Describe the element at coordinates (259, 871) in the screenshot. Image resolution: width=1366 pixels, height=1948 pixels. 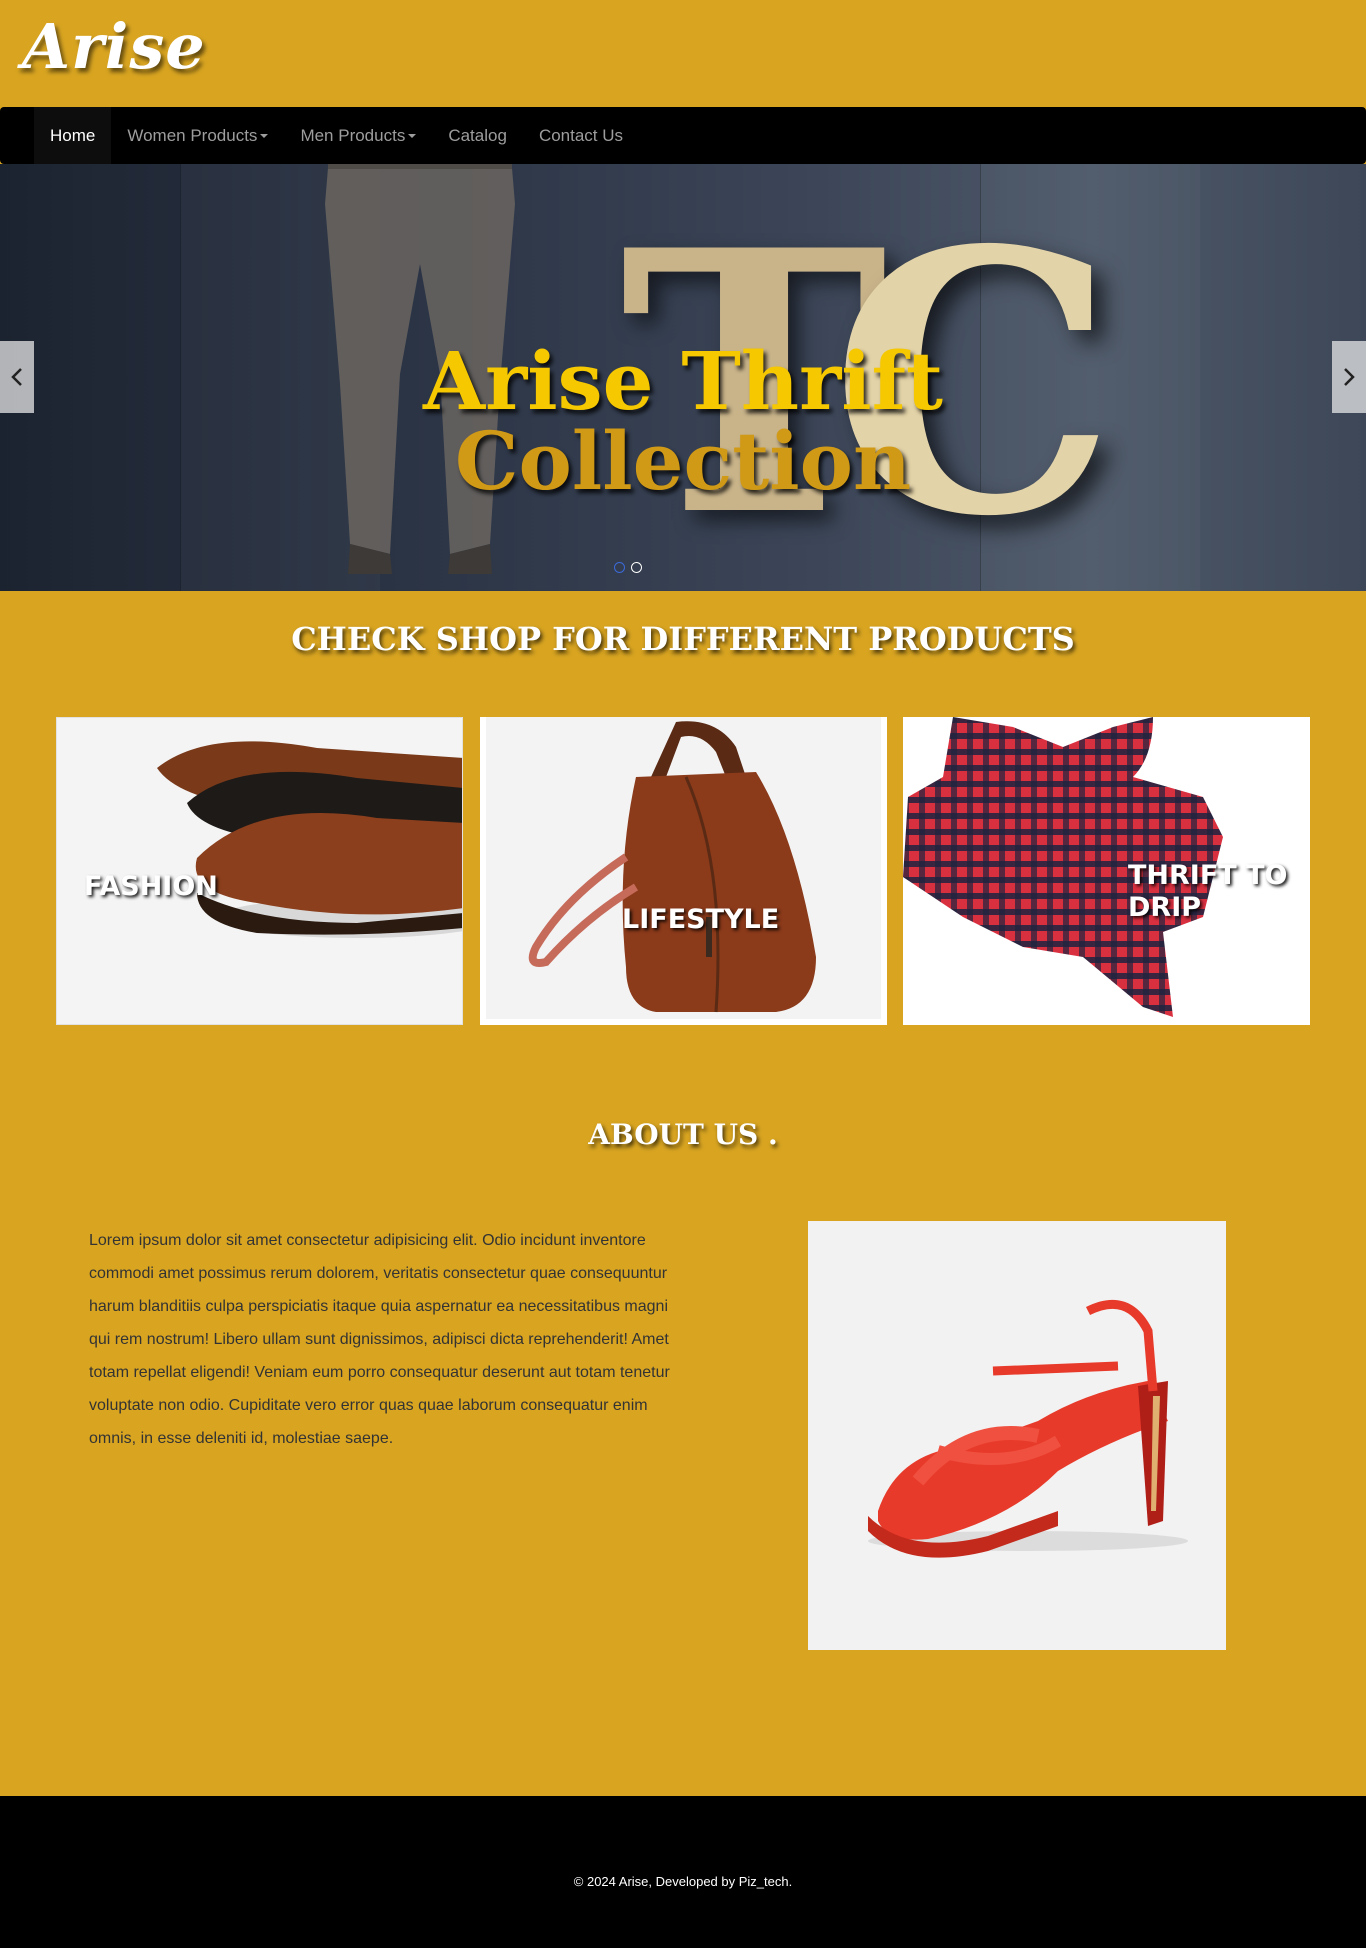
I see `product-card-fashion: FASHION` at that location.